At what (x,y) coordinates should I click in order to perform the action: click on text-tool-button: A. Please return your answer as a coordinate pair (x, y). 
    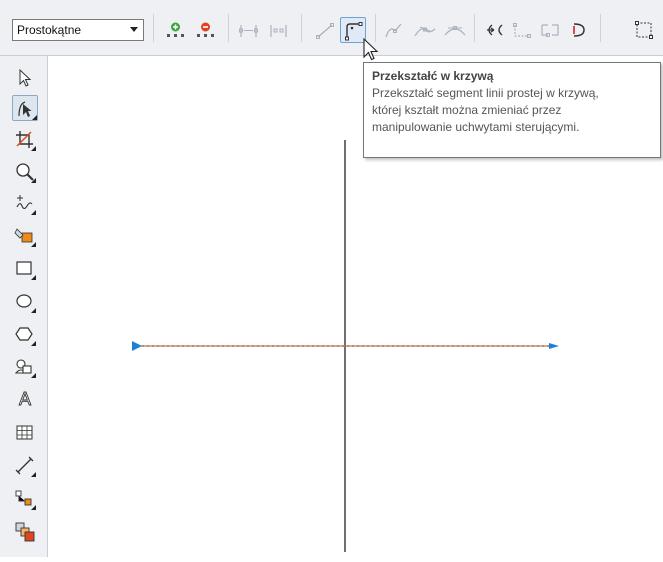
    Looking at the image, I should click on (25, 399).